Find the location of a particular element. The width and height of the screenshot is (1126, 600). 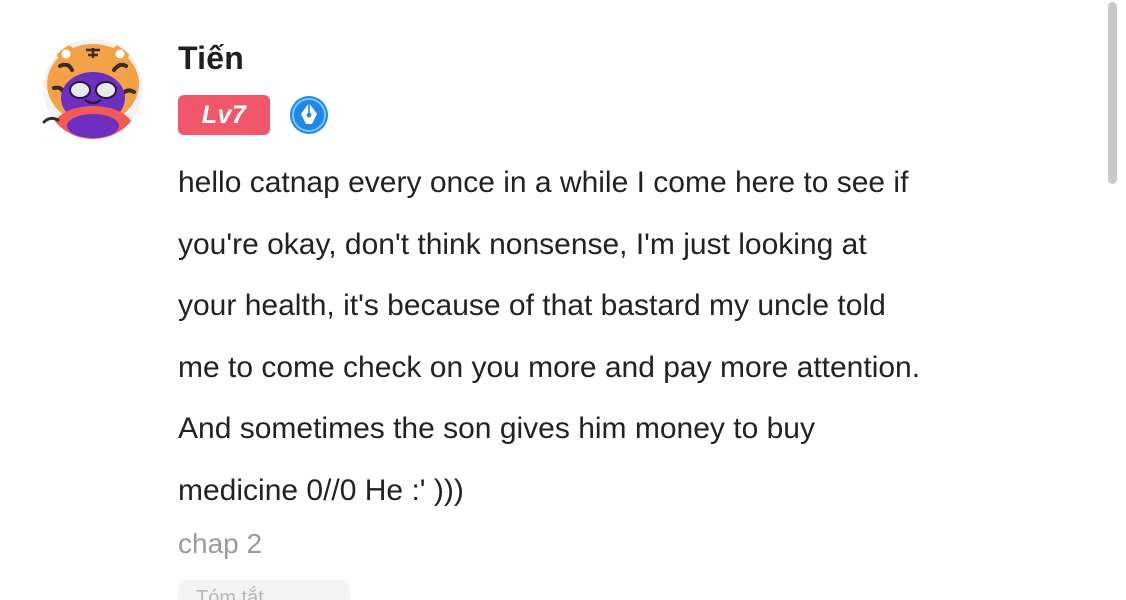

author-name: Tiến is located at coordinates (211, 58).